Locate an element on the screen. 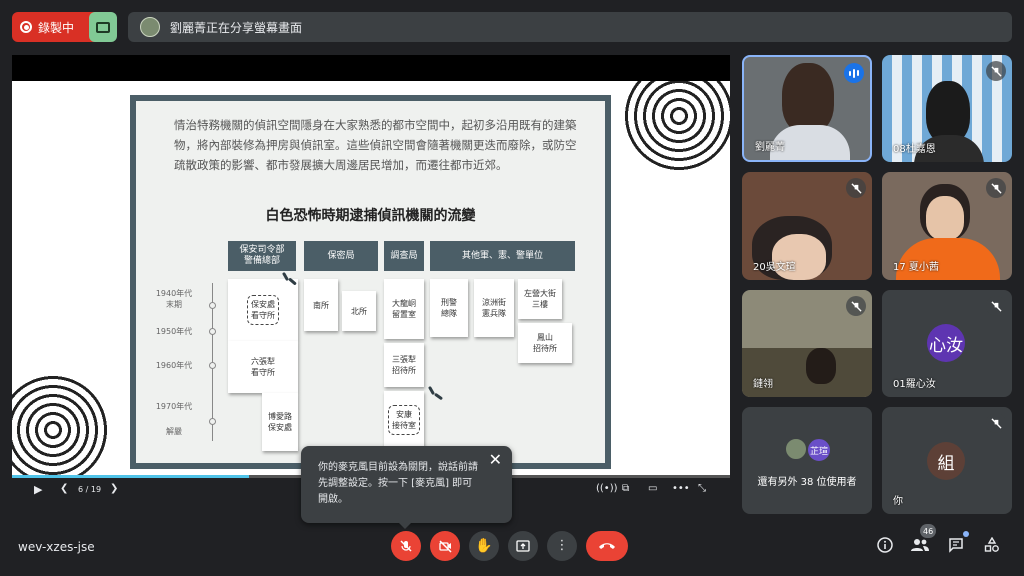 This screenshot has width=1024, height=576. chat-notification-dot is located at coordinates (966, 534).